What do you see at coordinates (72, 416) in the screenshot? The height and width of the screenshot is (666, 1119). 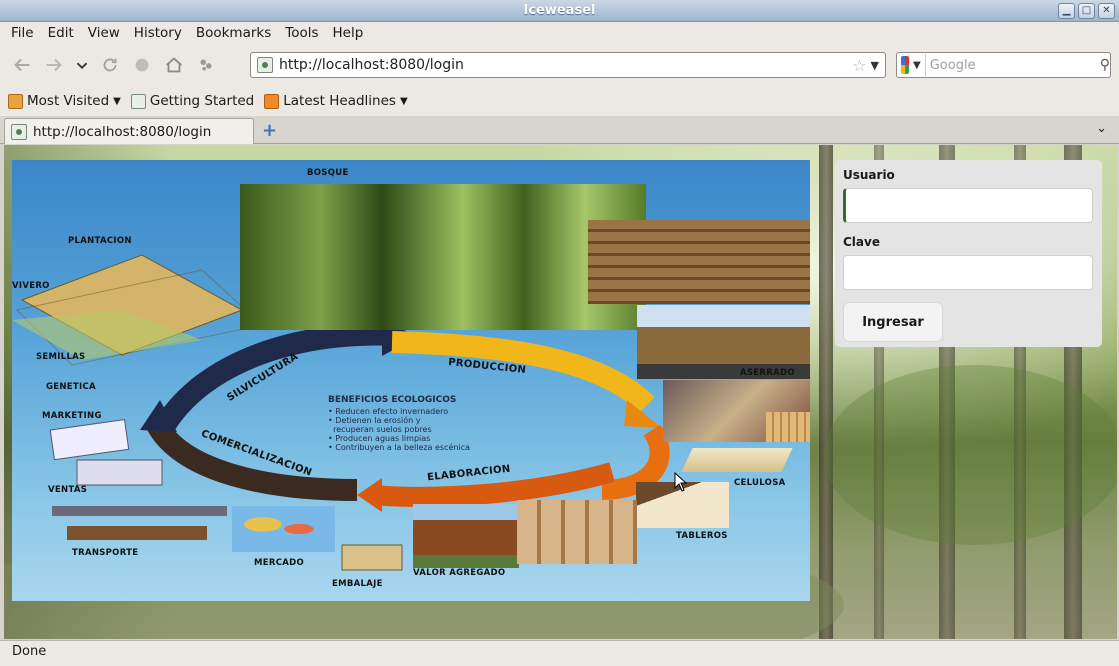 I see `label-marketing: MARKETING` at bounding box center [72, 416].